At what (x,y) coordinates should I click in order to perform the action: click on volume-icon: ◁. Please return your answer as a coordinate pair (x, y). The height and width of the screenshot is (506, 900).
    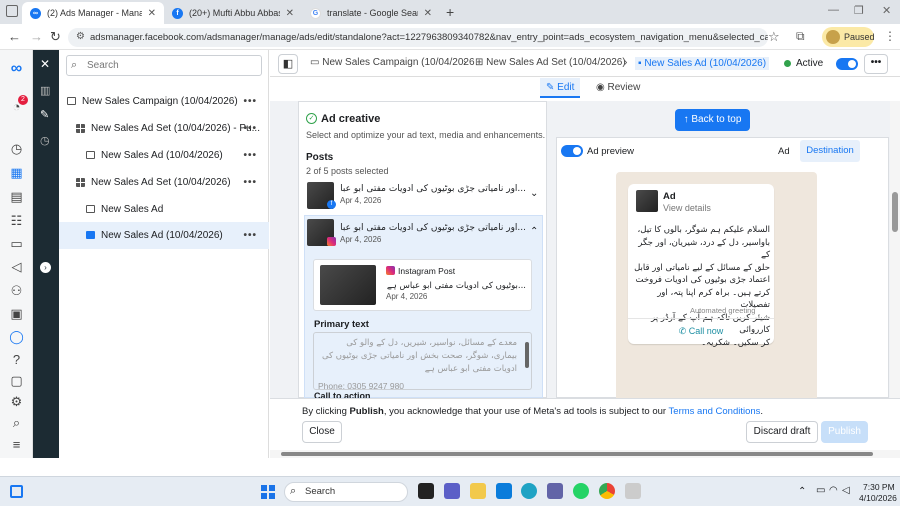
    Looking at the image, I should click on (846, 490).